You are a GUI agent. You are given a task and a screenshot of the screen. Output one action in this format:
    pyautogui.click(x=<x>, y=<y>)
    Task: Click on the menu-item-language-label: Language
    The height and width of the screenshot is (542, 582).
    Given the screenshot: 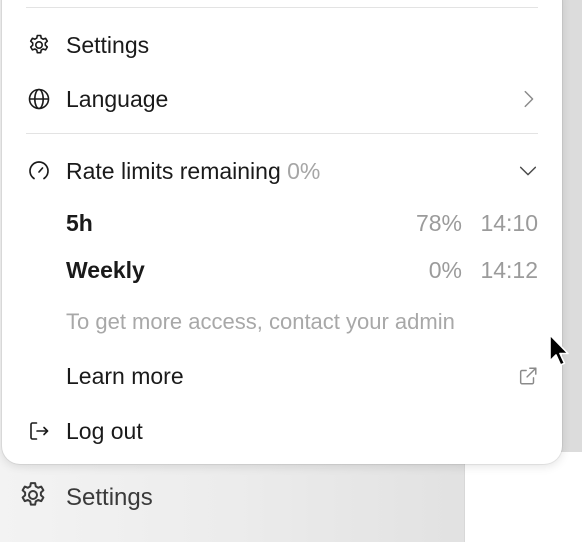 What is the action you would take?
    pyautogui.click(x=117, y=98)
    